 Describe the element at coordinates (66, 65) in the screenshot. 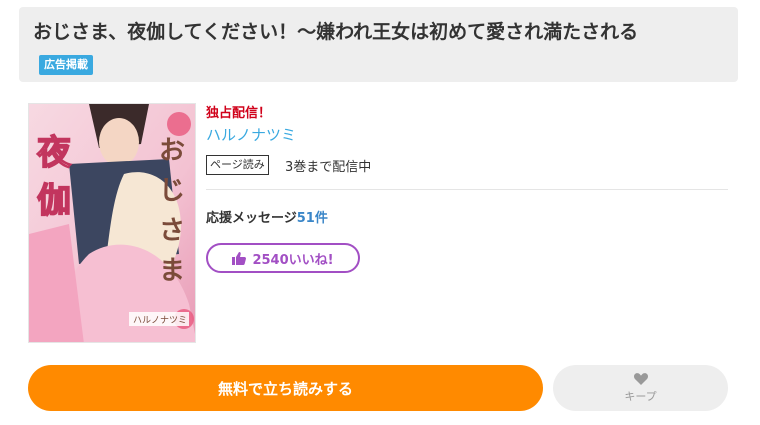

I see `ad-badge: 広告掲載` at that location.